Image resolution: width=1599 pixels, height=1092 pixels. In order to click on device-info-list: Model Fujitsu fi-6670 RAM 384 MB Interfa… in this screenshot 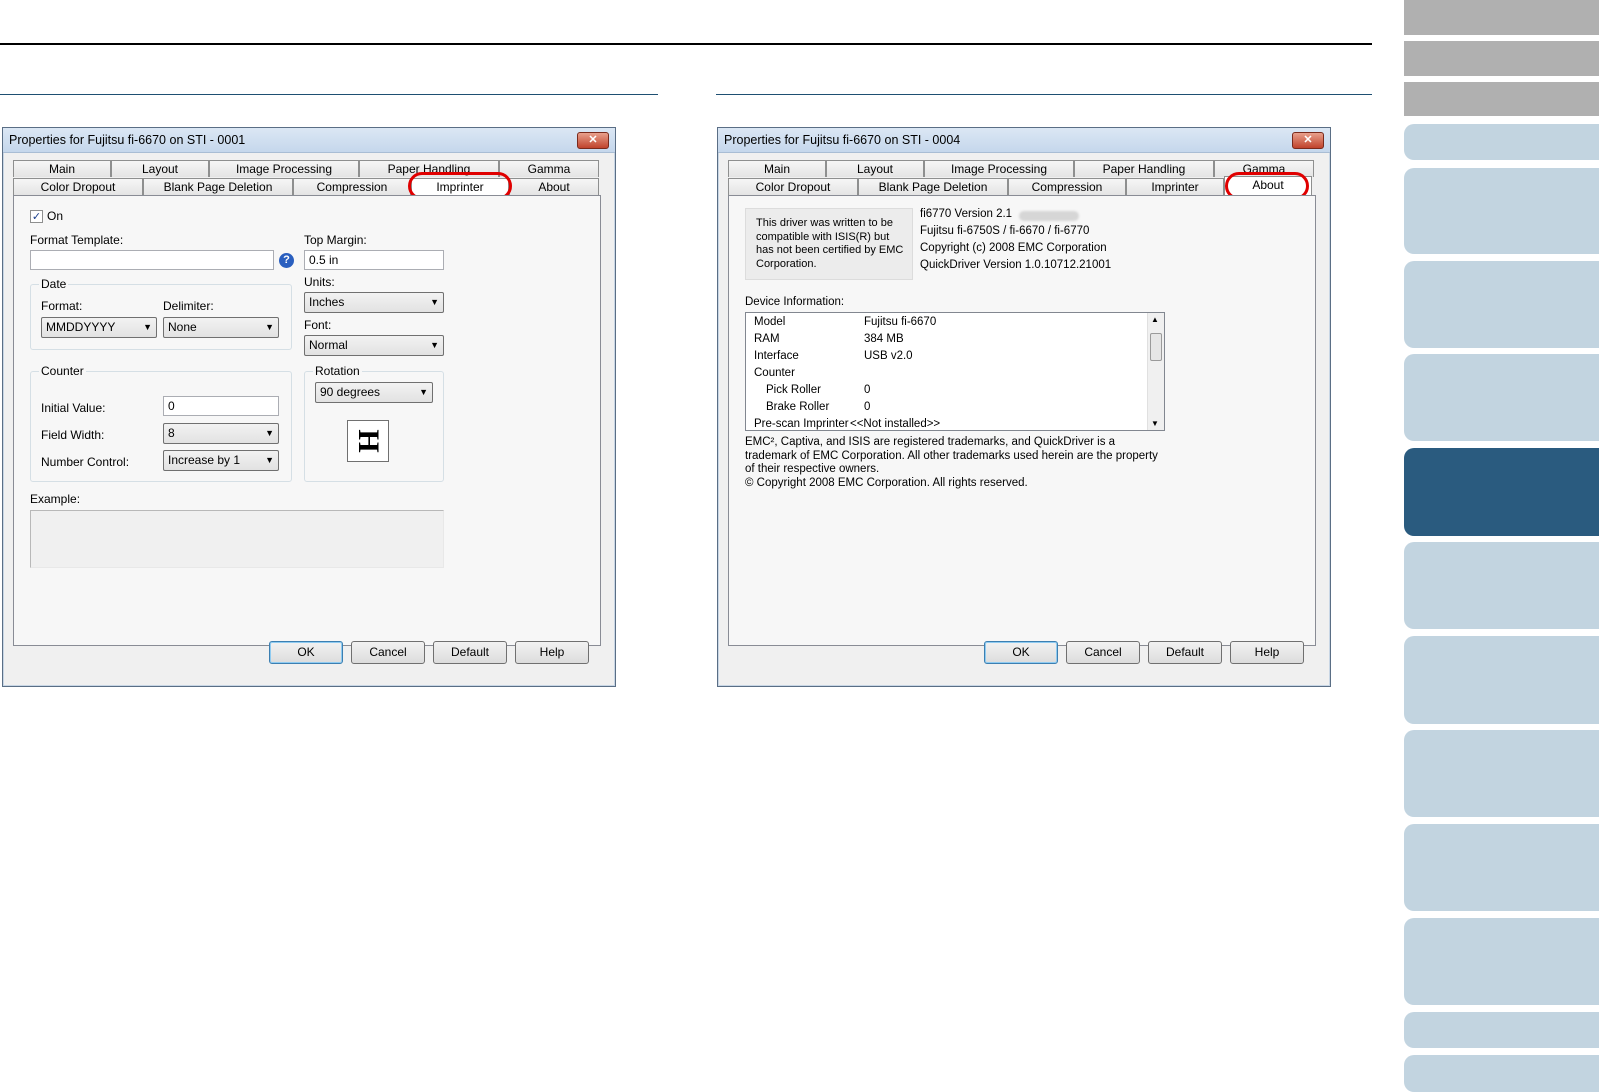, I will do `click(955, 371)`.